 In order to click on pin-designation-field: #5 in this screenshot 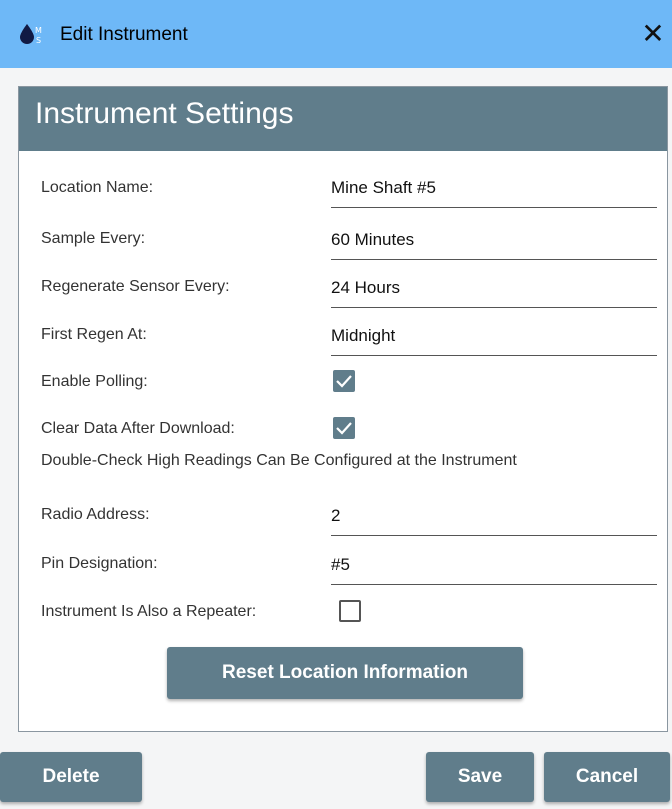, I will do `click(494, 565)`.